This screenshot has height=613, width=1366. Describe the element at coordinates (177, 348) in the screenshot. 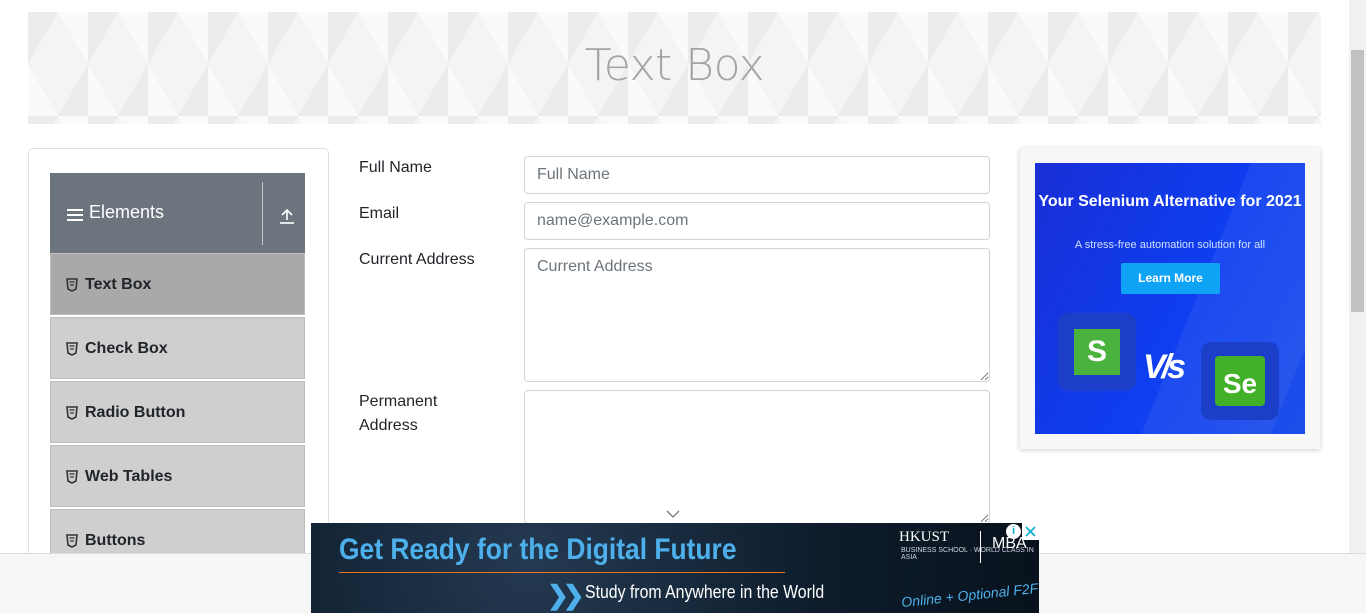

I see `sidebar-item-check-box: Check Box` at that location.